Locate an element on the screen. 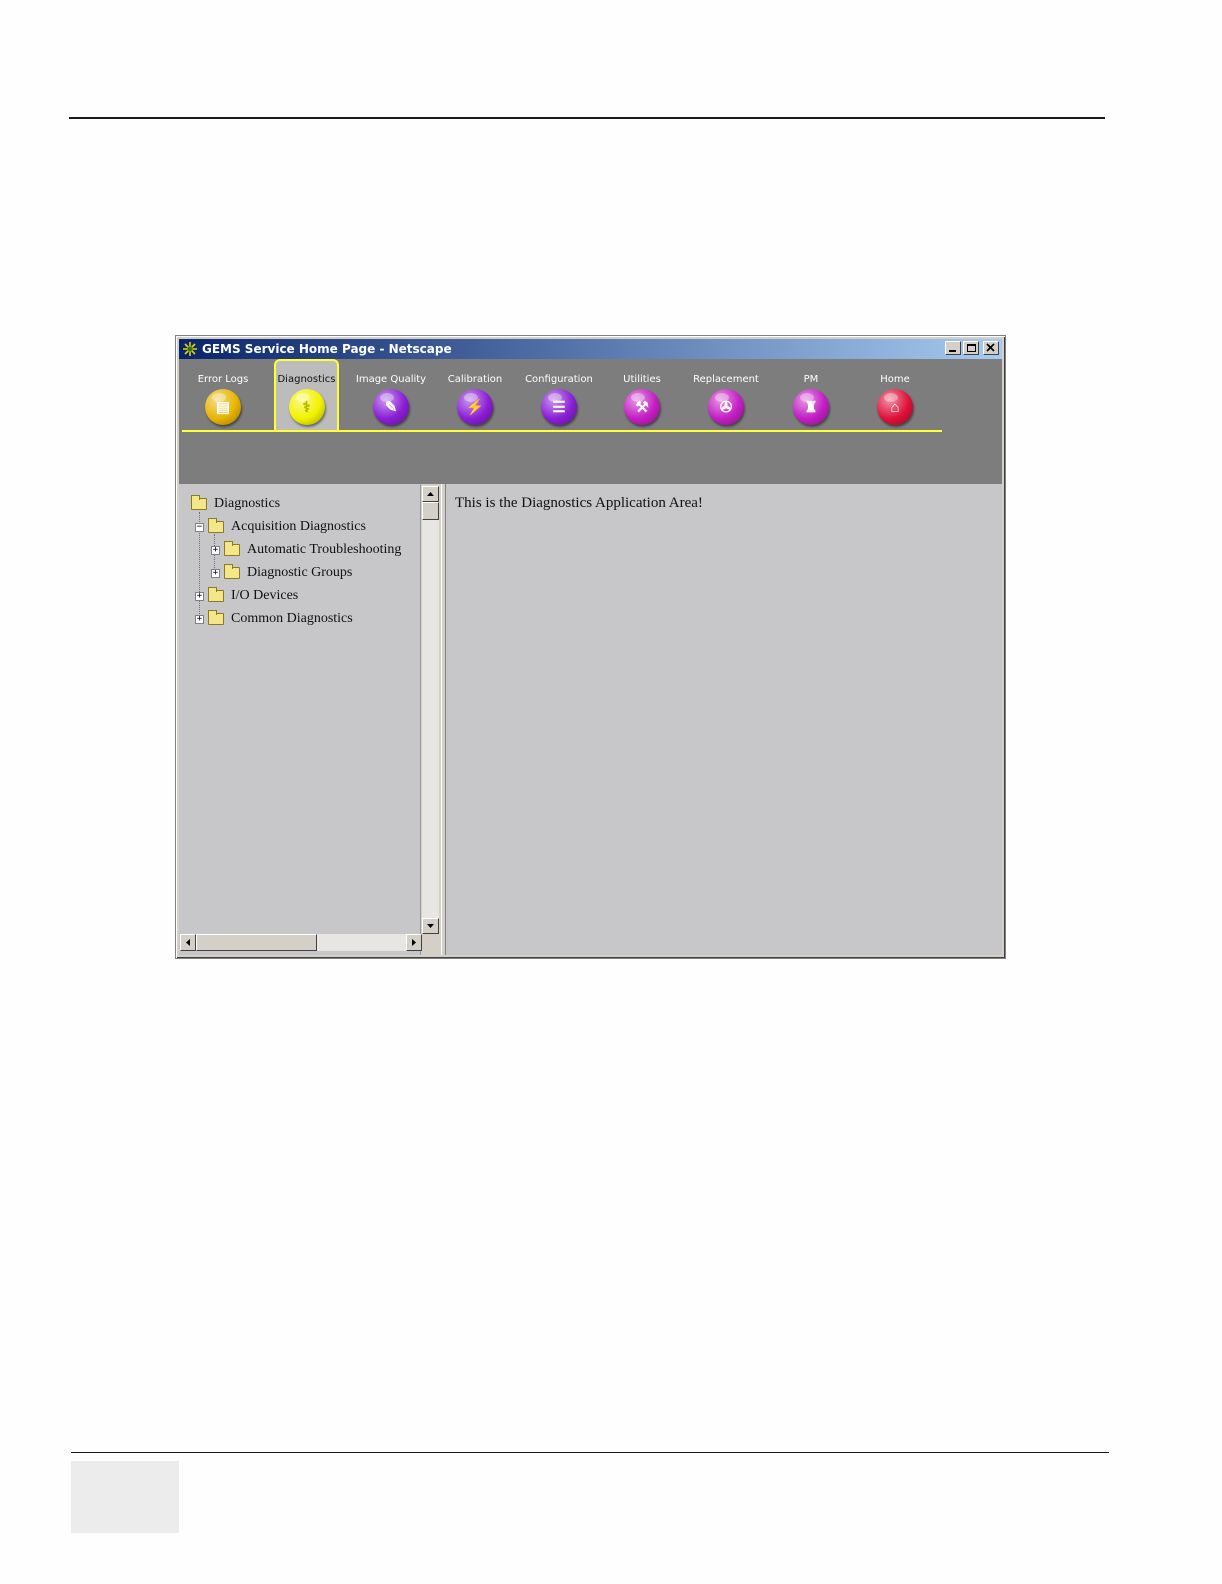  tree-item-label: Diagnostics is located at coordinates (247, 503).